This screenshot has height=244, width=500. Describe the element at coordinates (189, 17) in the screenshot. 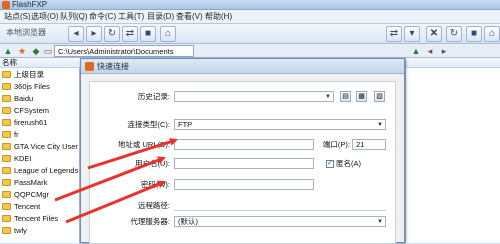

I see `menu-view: 查看(V)` at that location.